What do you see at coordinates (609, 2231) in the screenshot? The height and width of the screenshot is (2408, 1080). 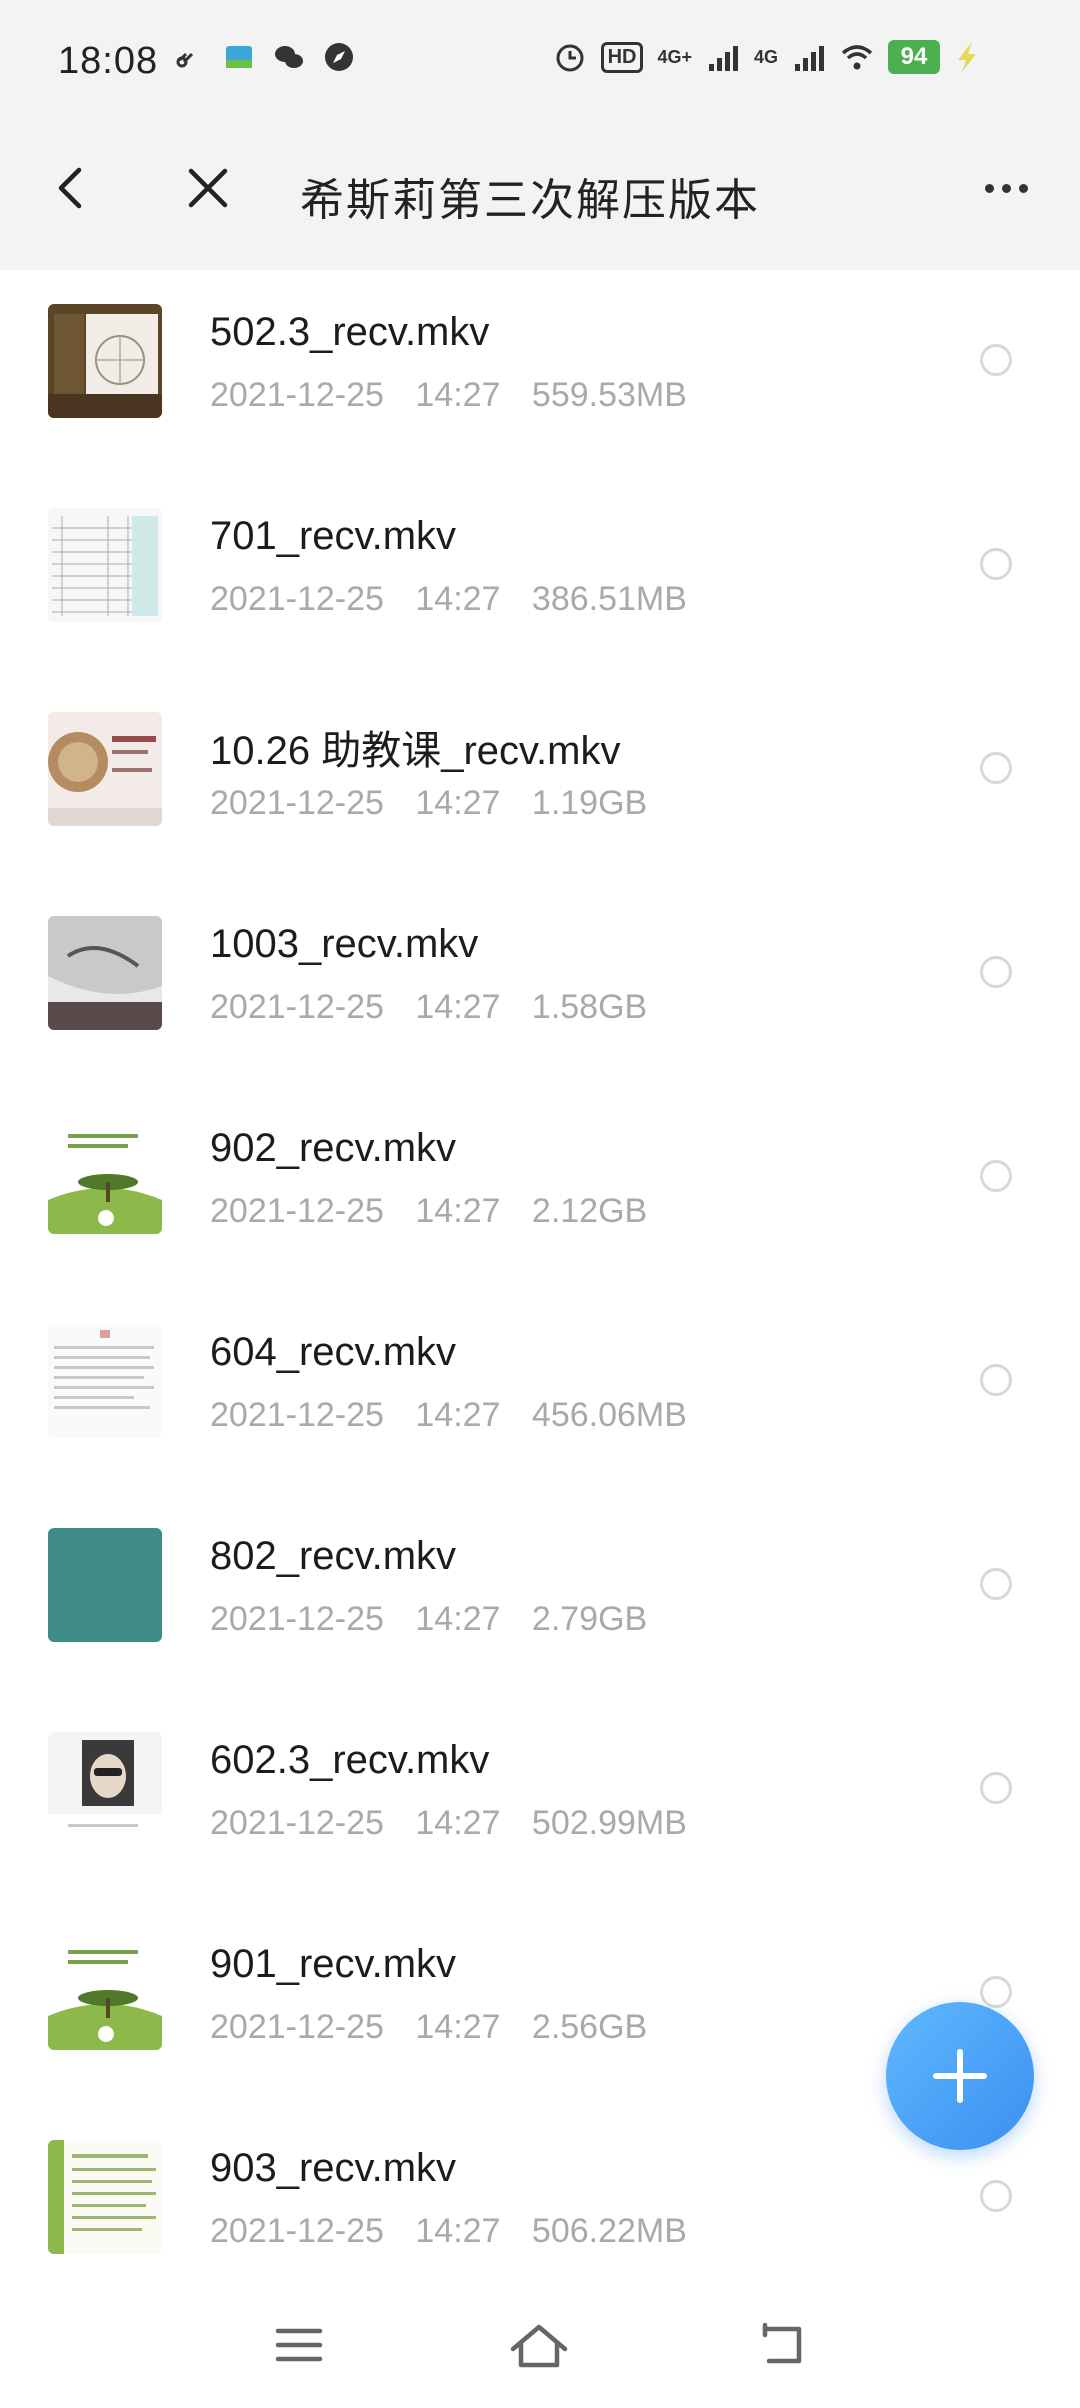 I see `file-size: 506.22MB` at bounding box center [609, 2231].